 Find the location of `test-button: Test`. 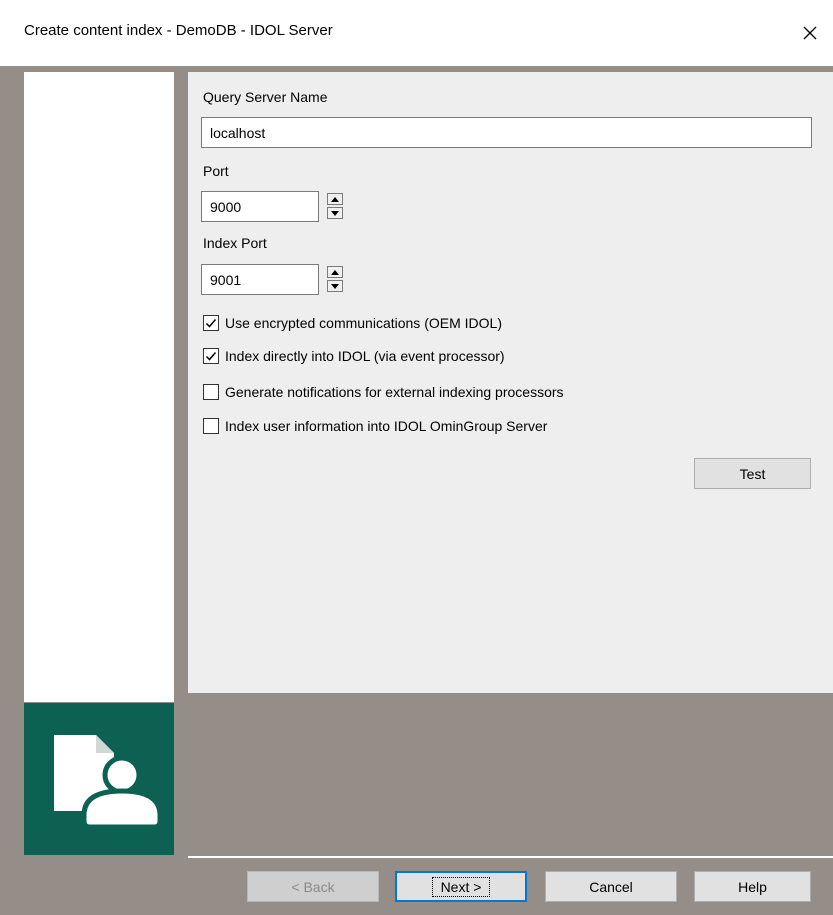

test-button: Test is located at coordinates (752, 473).